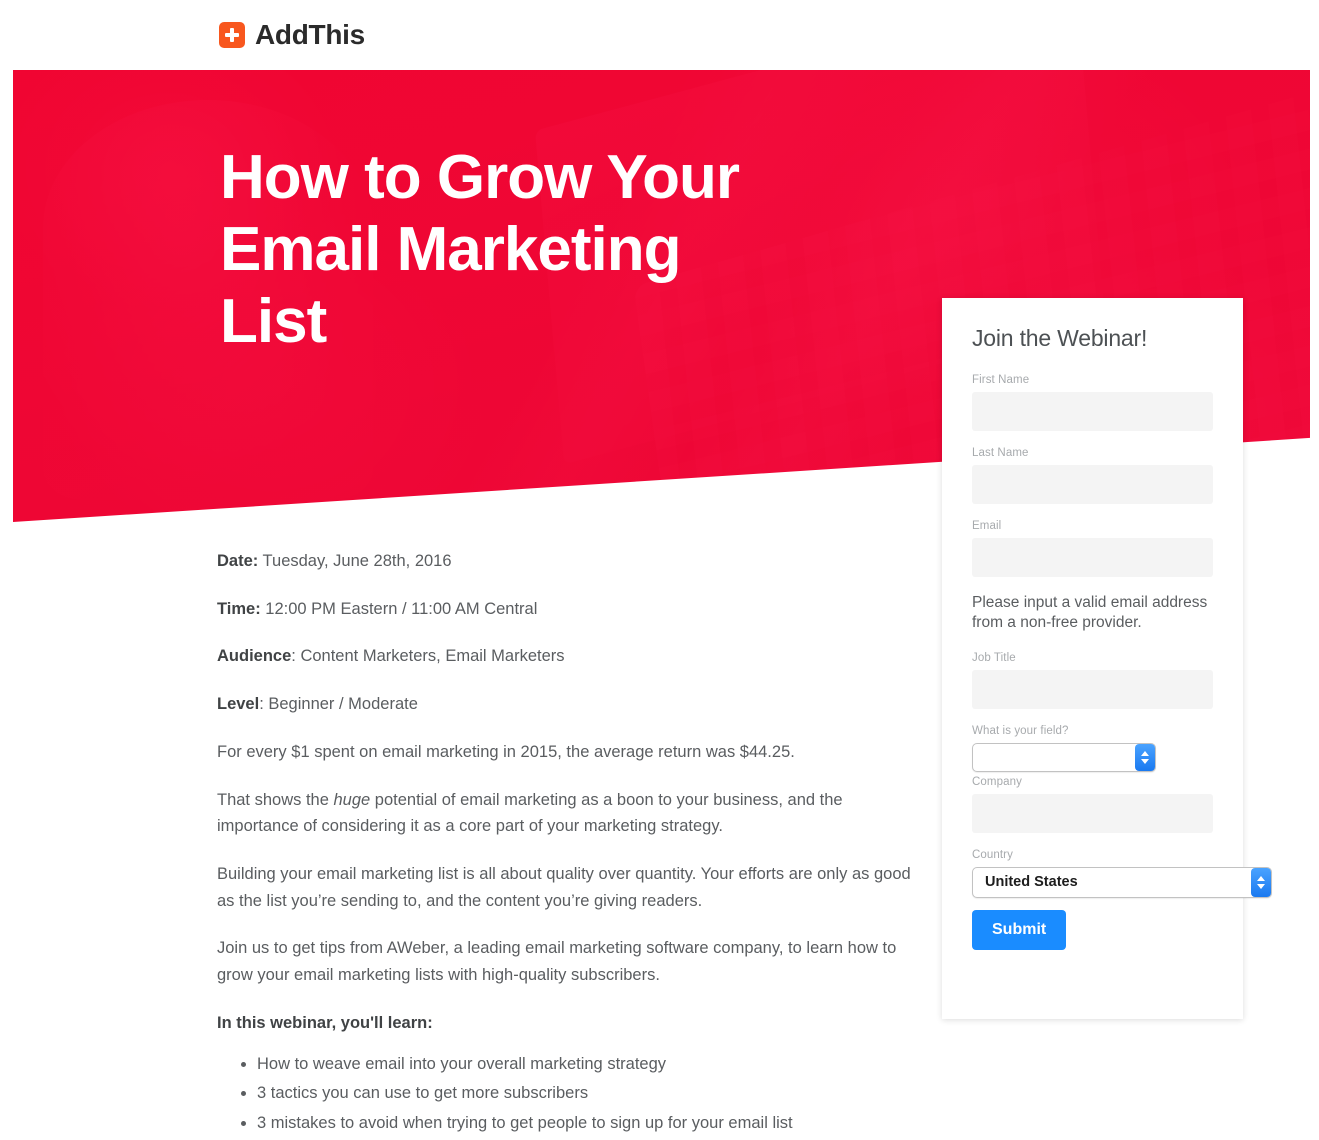 Image resolution: width=1319 pixels, height=1140 pixels. I want to click on job-title-label: Job Title, so click(994, 657).